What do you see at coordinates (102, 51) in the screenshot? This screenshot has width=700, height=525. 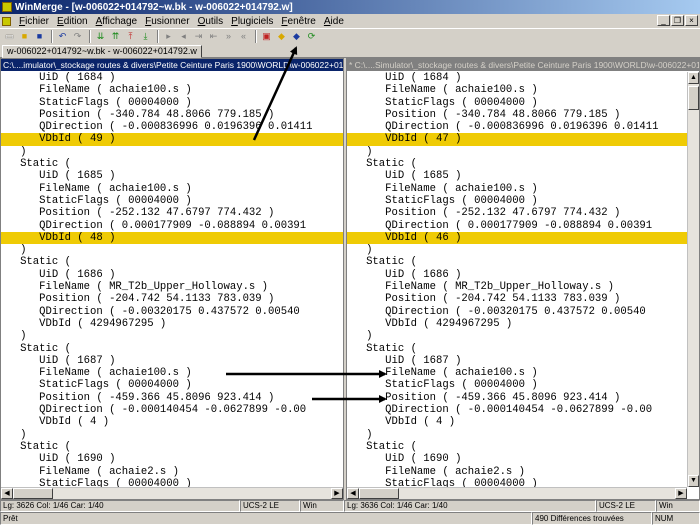 I see `document-tab: w-006022+014792~w.bk - w-006022+014792.w` at bounding box center [102, 51].